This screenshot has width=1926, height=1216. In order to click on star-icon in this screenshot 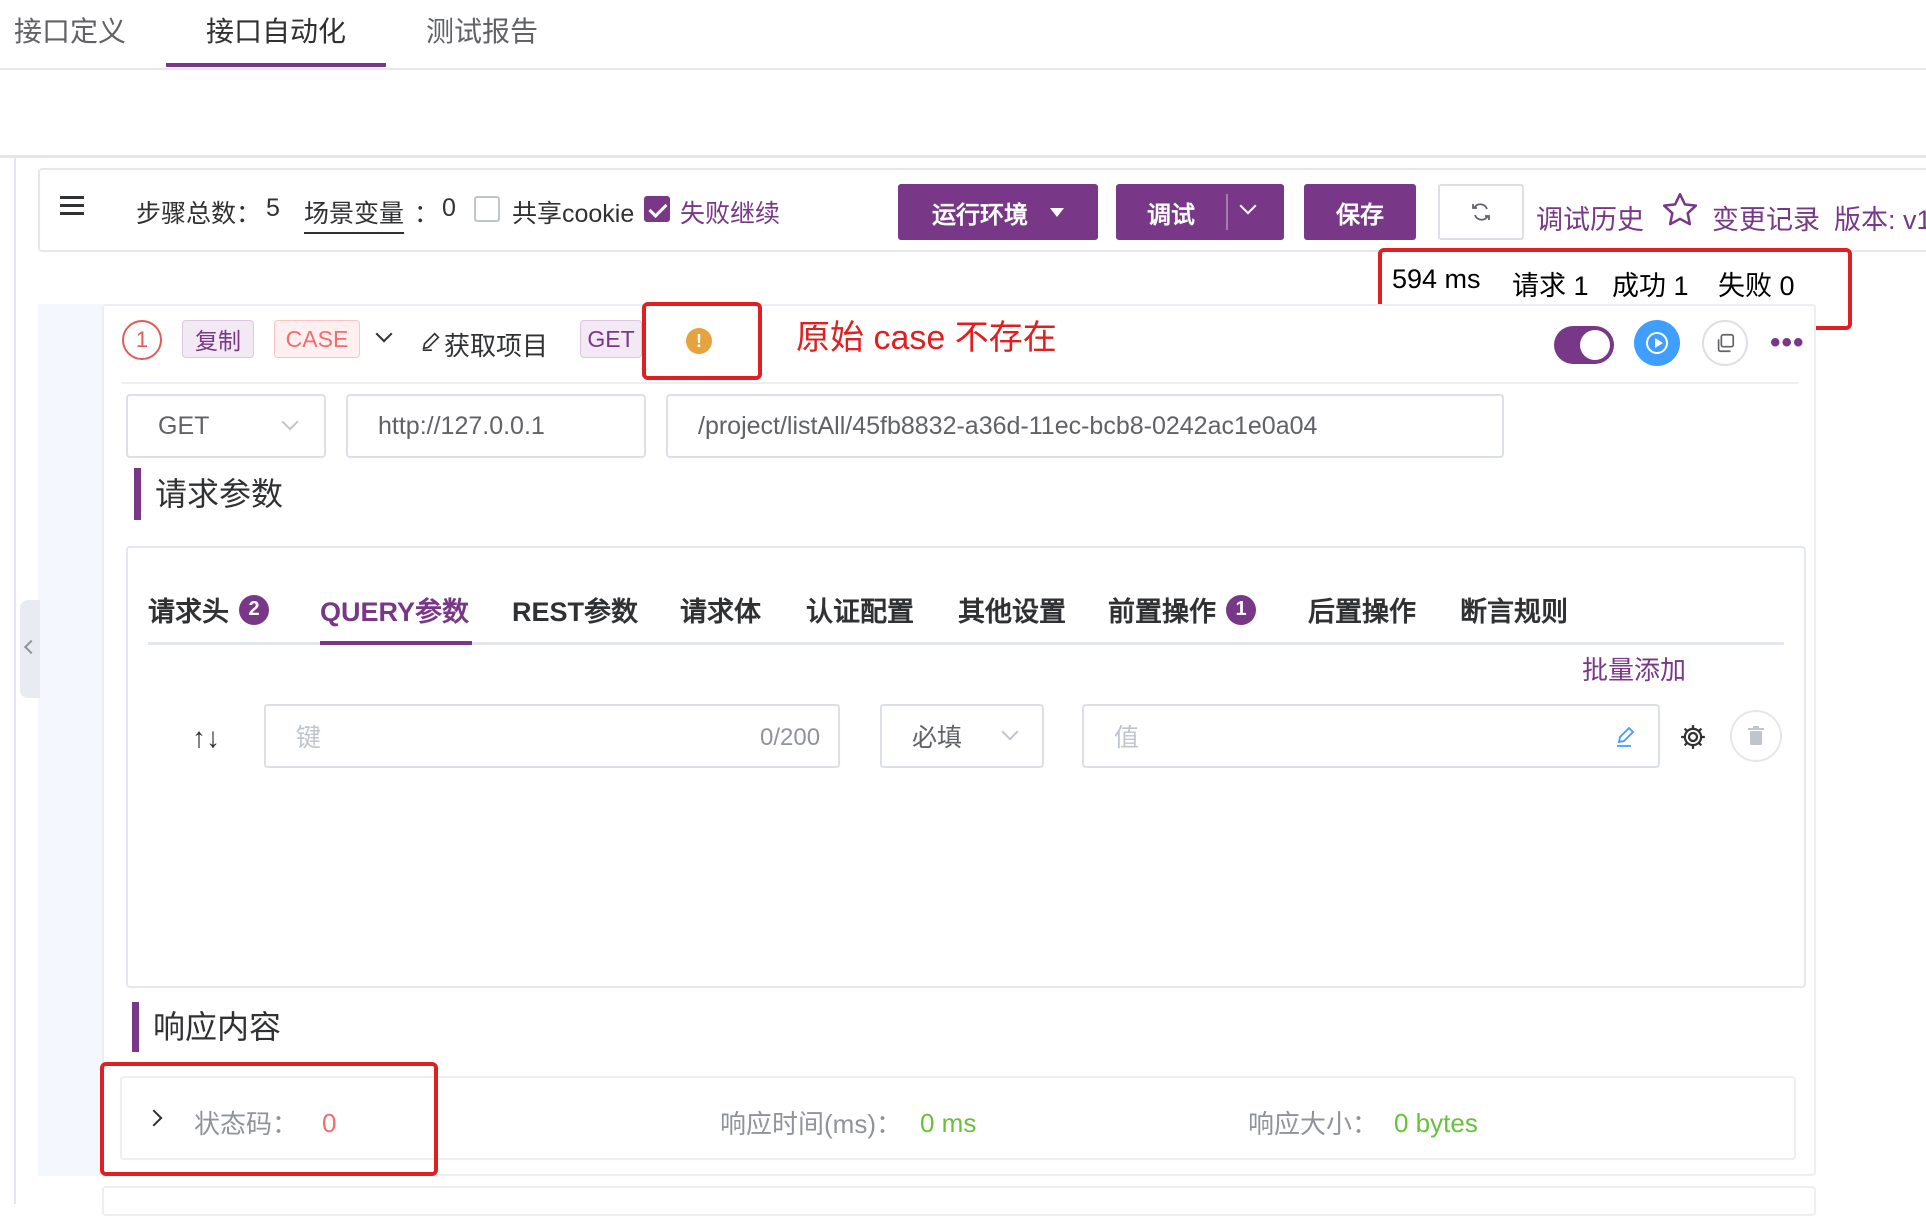, I will do `click(1680, 210)`.